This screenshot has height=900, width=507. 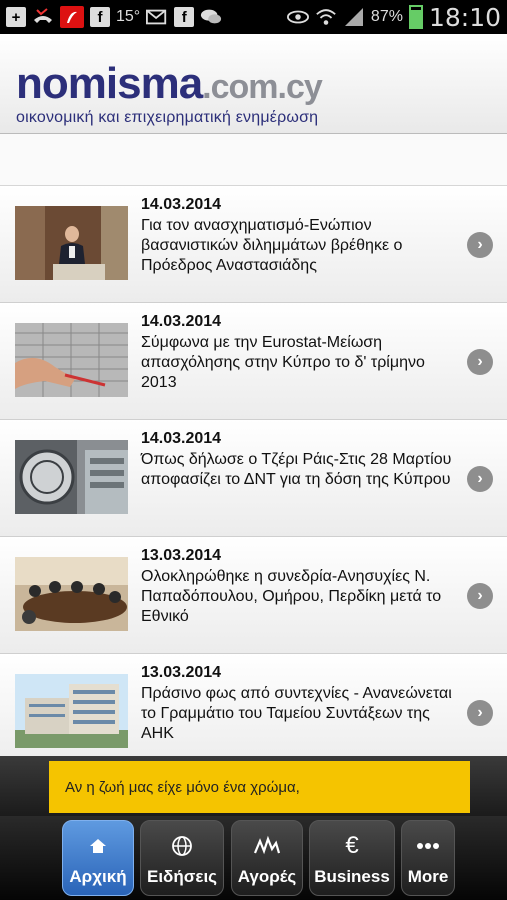 What do you see at coordinates (182, 787) in the screenshot?
I see `ad-text: Αν η ζωή μας είχε μόνο ένα χρώμα,` at bounding box center [182, 787].